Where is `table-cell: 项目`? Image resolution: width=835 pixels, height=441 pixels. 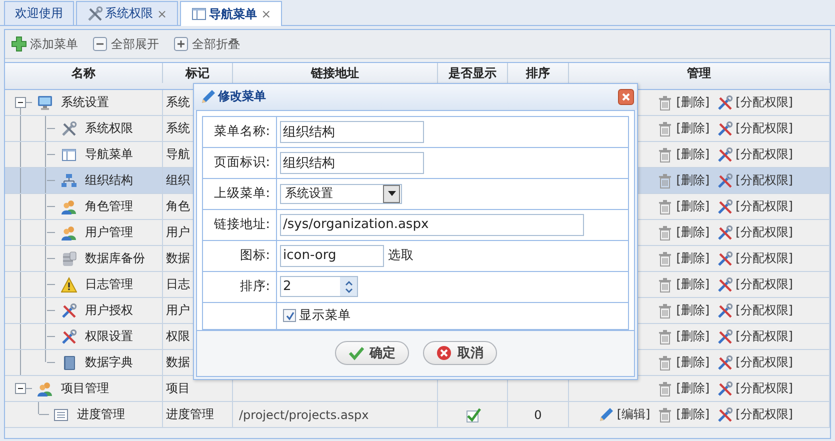
table-cell: 项目 is located at coordinates (178, 388).